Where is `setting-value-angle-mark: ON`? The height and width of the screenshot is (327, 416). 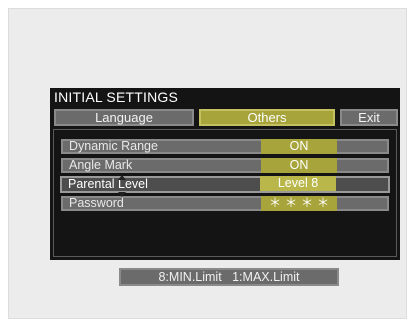 setting-value-angle-mark: ON is located at coordinates (299, 165).